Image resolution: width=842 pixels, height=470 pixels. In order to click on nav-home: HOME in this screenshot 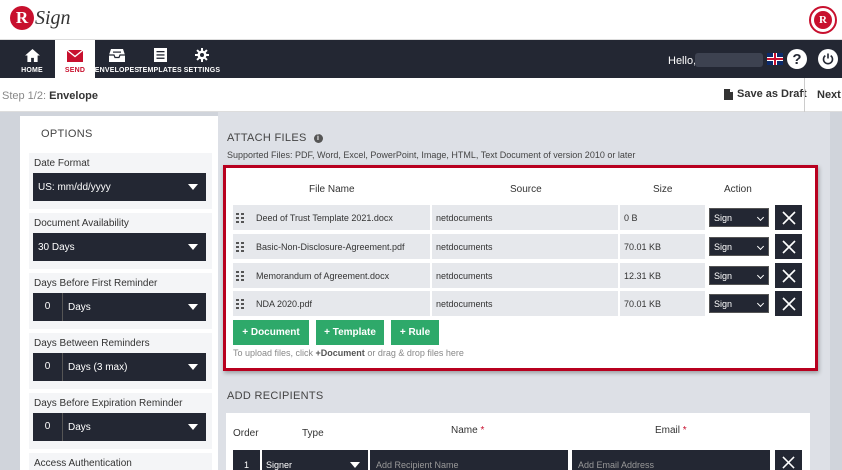, I will do `click(32, 59)`.